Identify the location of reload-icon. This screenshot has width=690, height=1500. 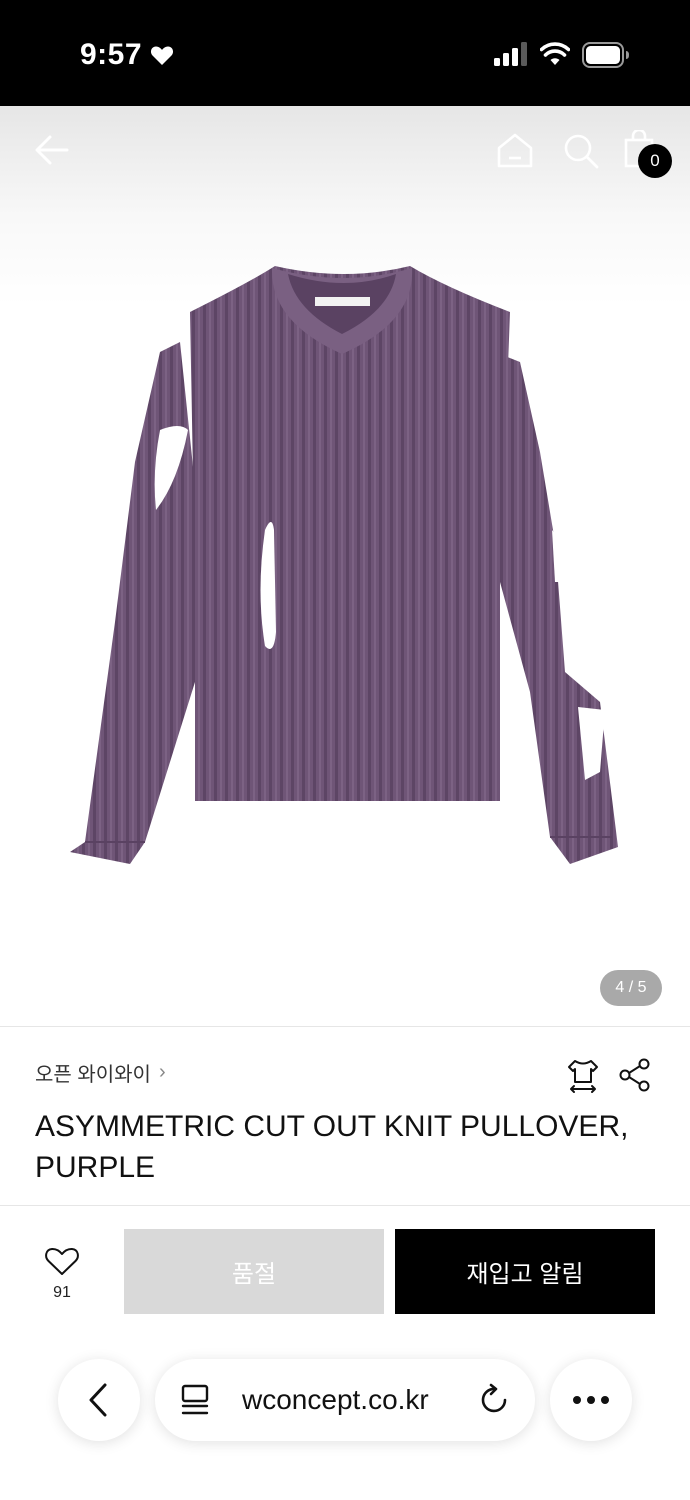
(495, 1400).